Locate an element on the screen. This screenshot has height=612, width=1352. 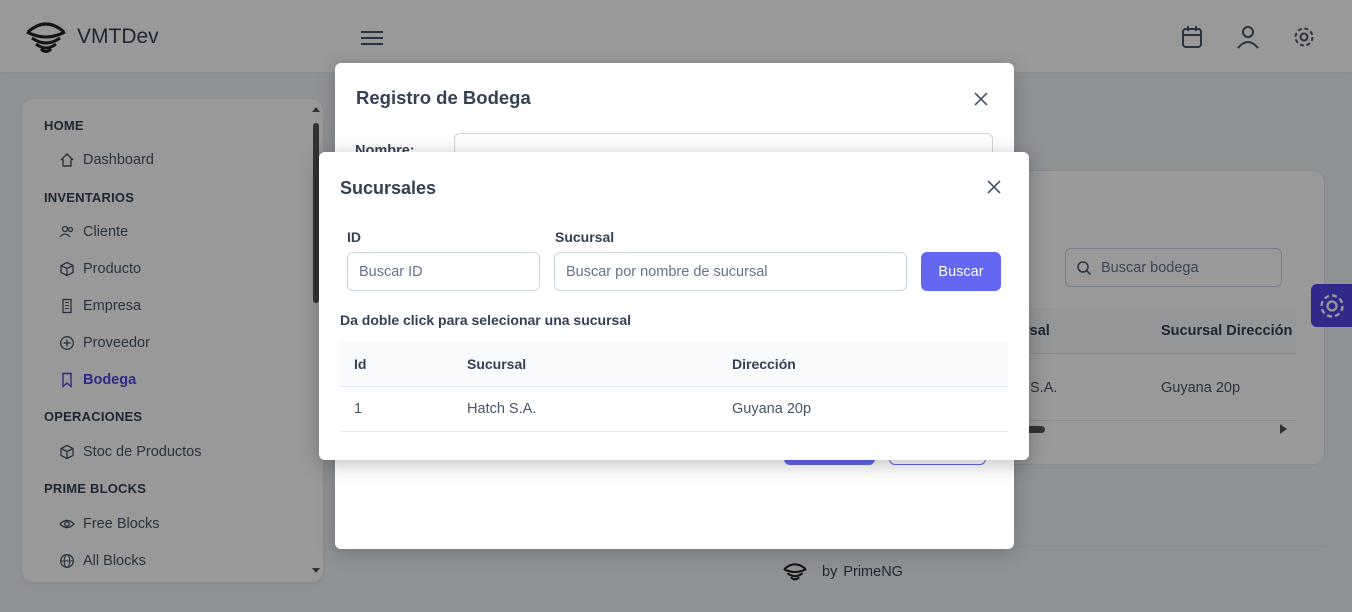
dialog-title: Registro de Bodega is located at coordinates (443, 97).